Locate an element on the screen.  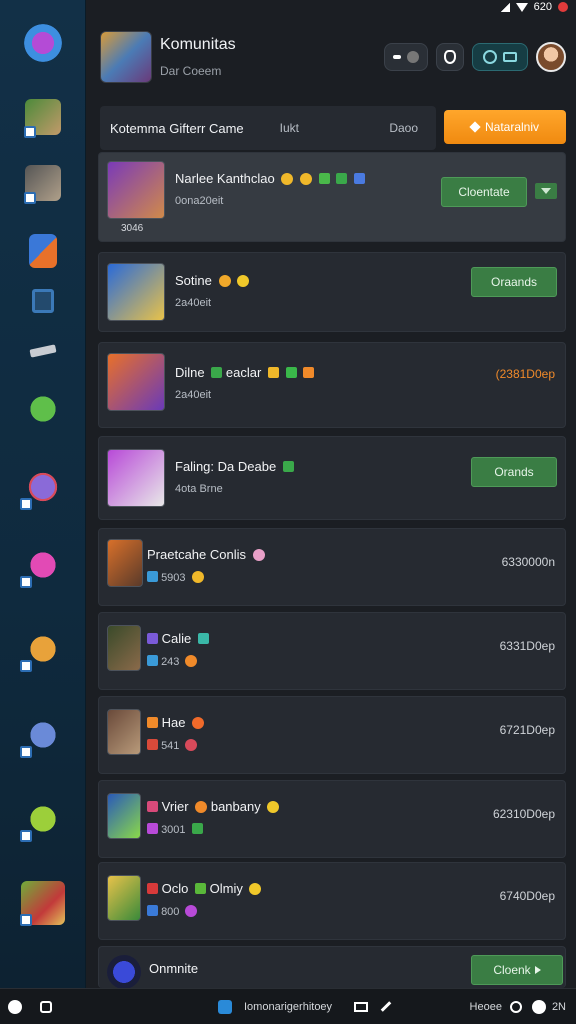
list-item: Hae 541 6721D0ep is located at coordinates (332, 735).